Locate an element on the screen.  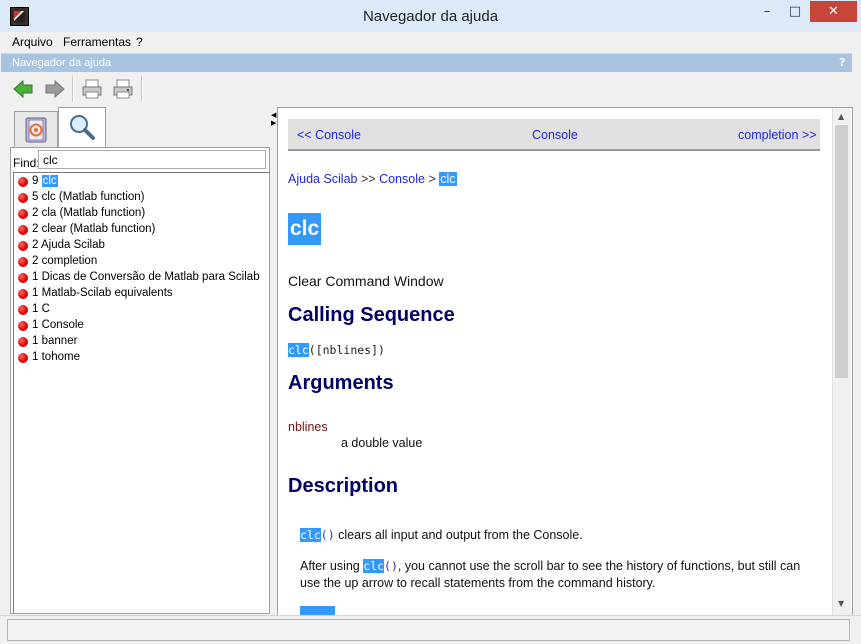
result-hit-count: 5 is located at coordinates (35, 197).